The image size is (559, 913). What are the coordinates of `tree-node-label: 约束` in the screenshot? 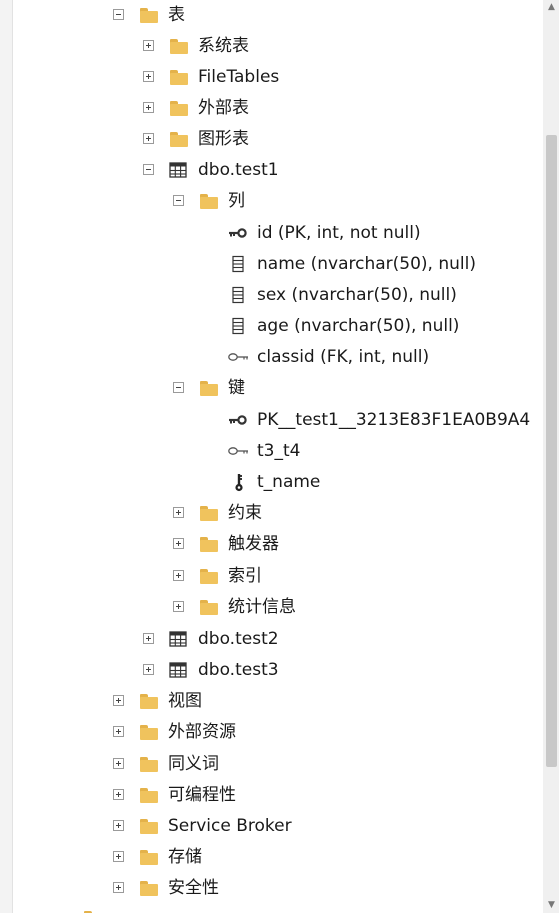 It's located at (245, 513).